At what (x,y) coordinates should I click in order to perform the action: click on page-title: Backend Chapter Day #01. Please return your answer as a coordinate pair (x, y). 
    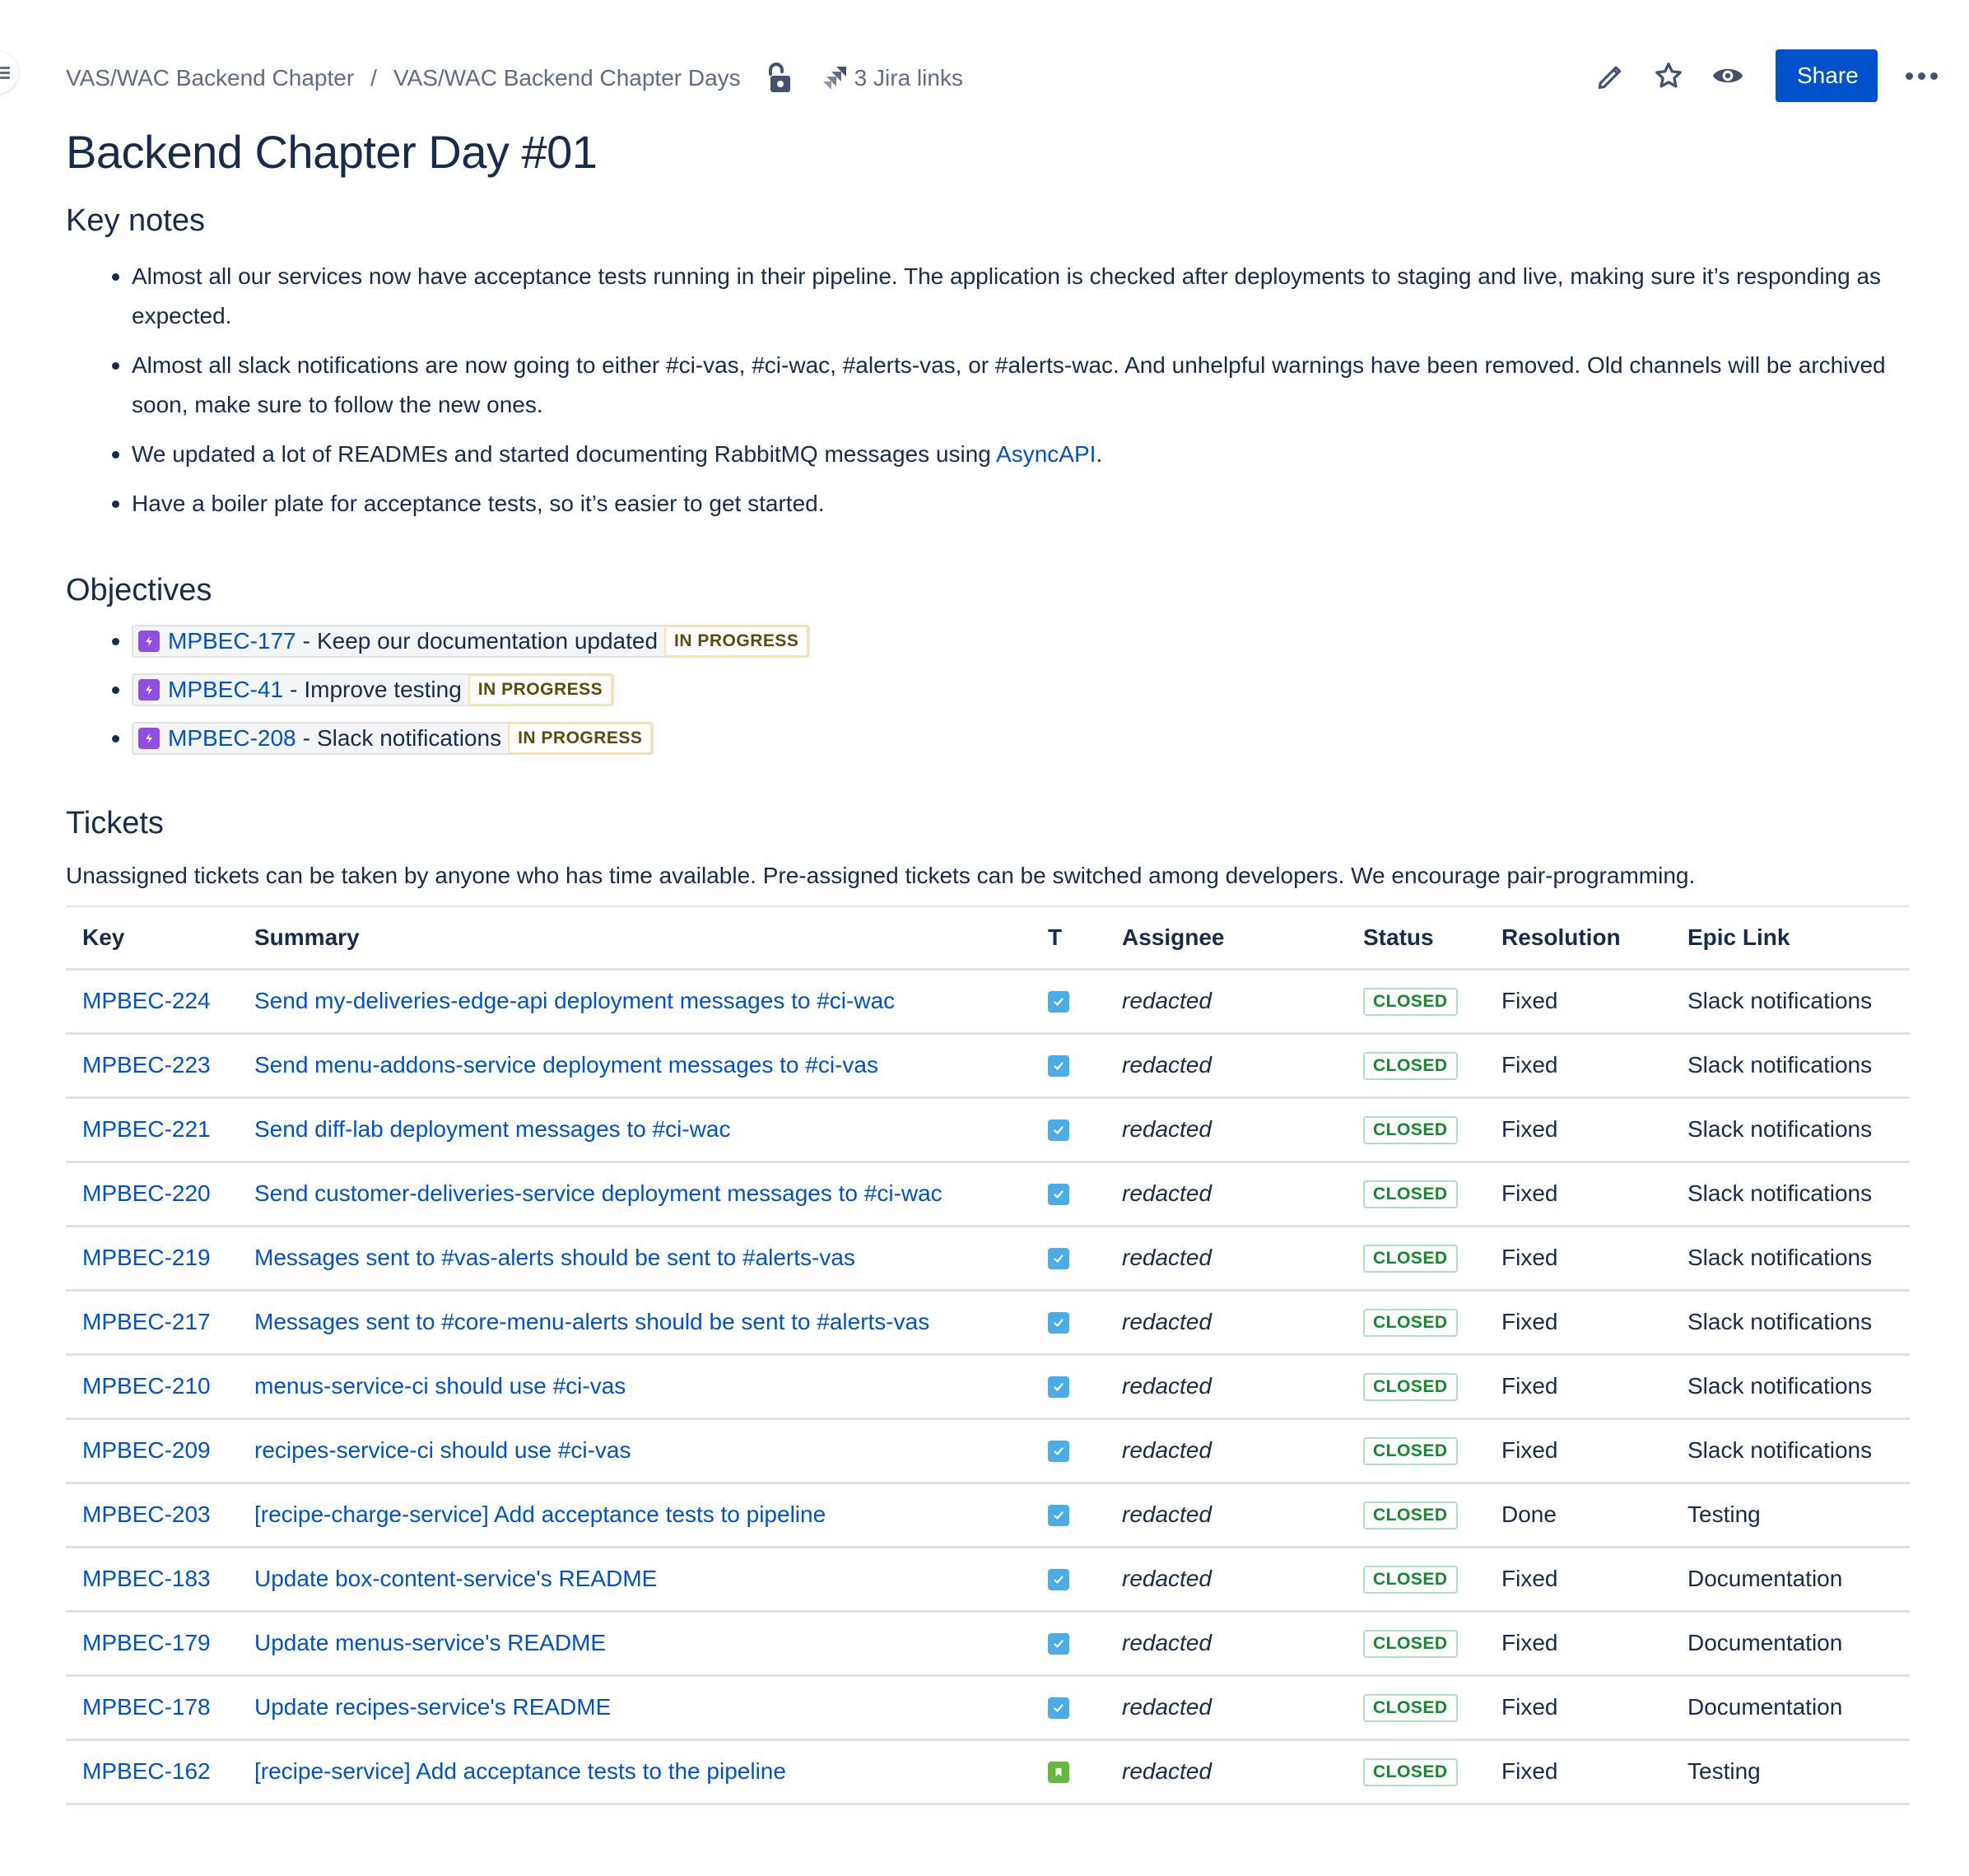
    Looking at the image, I should click on (332, 152).